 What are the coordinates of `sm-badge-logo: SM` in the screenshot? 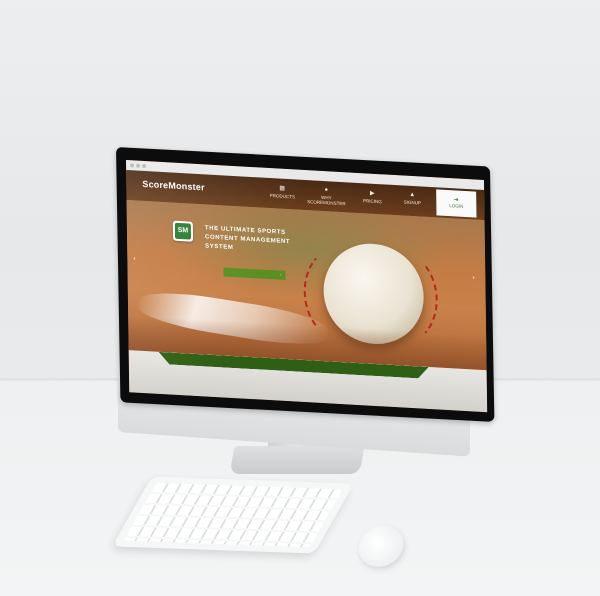 It's located at (183, 231).